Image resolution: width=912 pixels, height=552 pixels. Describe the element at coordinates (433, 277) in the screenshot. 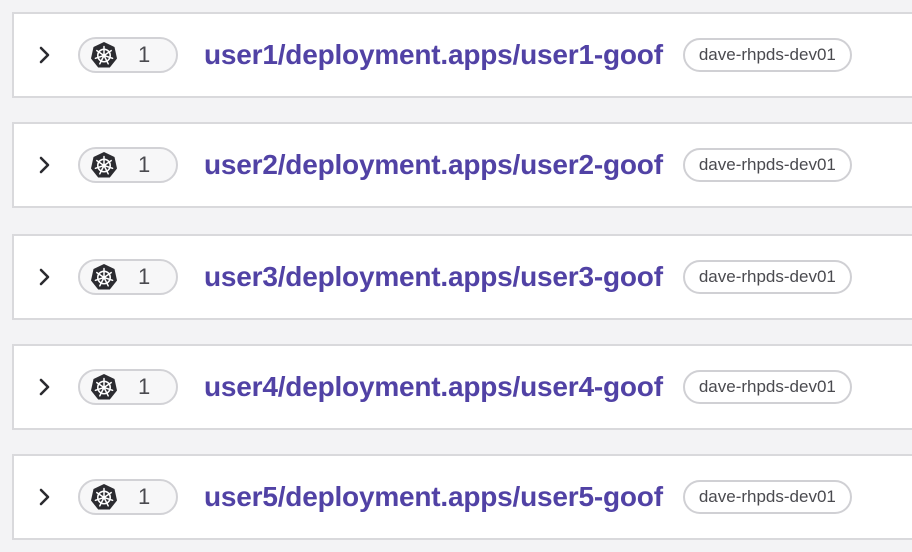

I see `resource-title-link: user3/deployment.apps/user3-goof` at that location.